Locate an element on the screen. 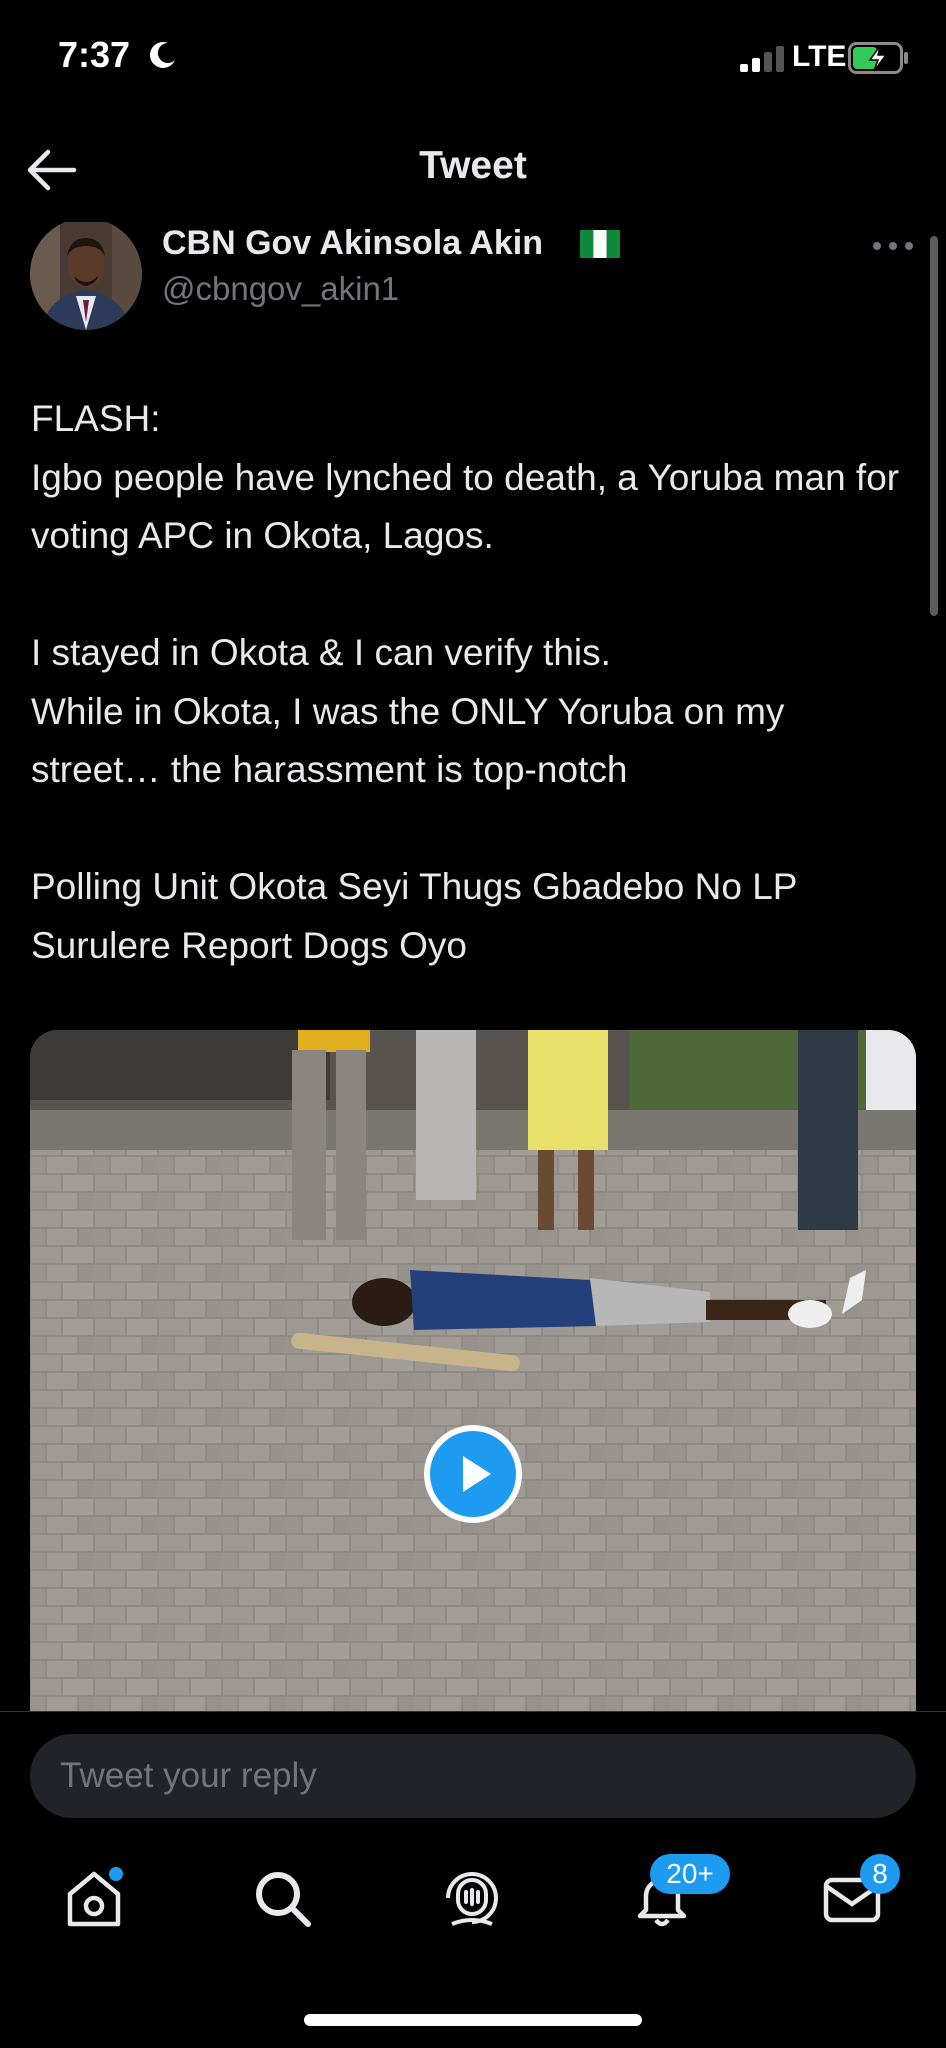 The height and width of the screenshot is (2048, 946). author-name: CBN Gov Akinsola Akin is located at coordinates (352, 243).